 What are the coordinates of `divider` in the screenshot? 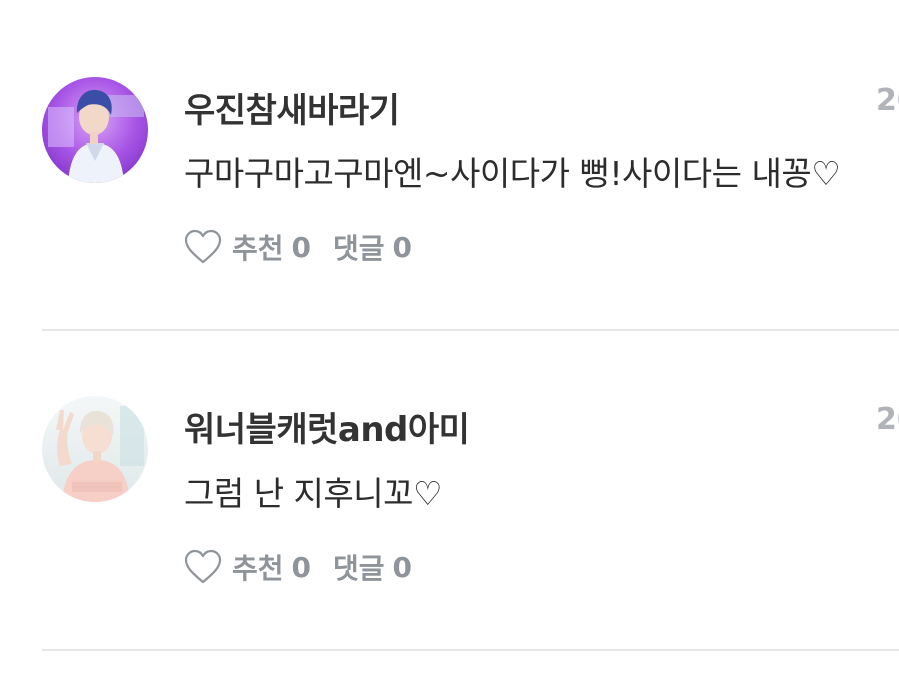 It's located at (470, 650).